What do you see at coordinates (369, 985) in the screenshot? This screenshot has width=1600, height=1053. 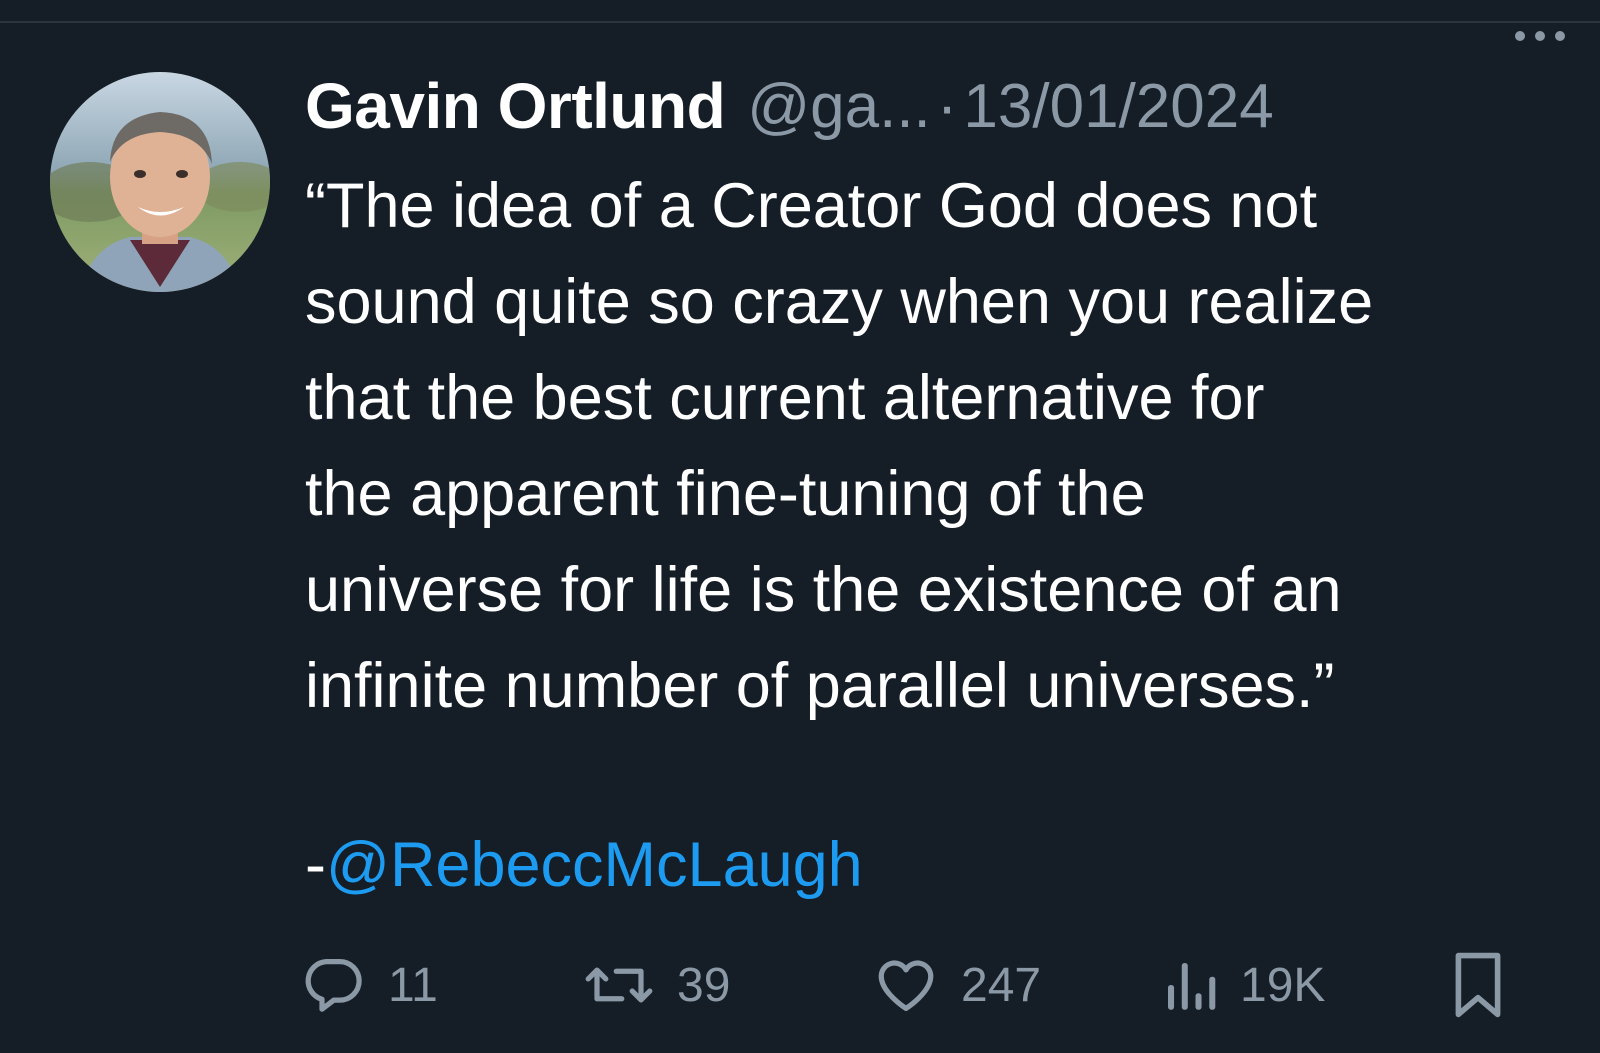 I see `reply-button: 11` at bounding box center [369, 985].